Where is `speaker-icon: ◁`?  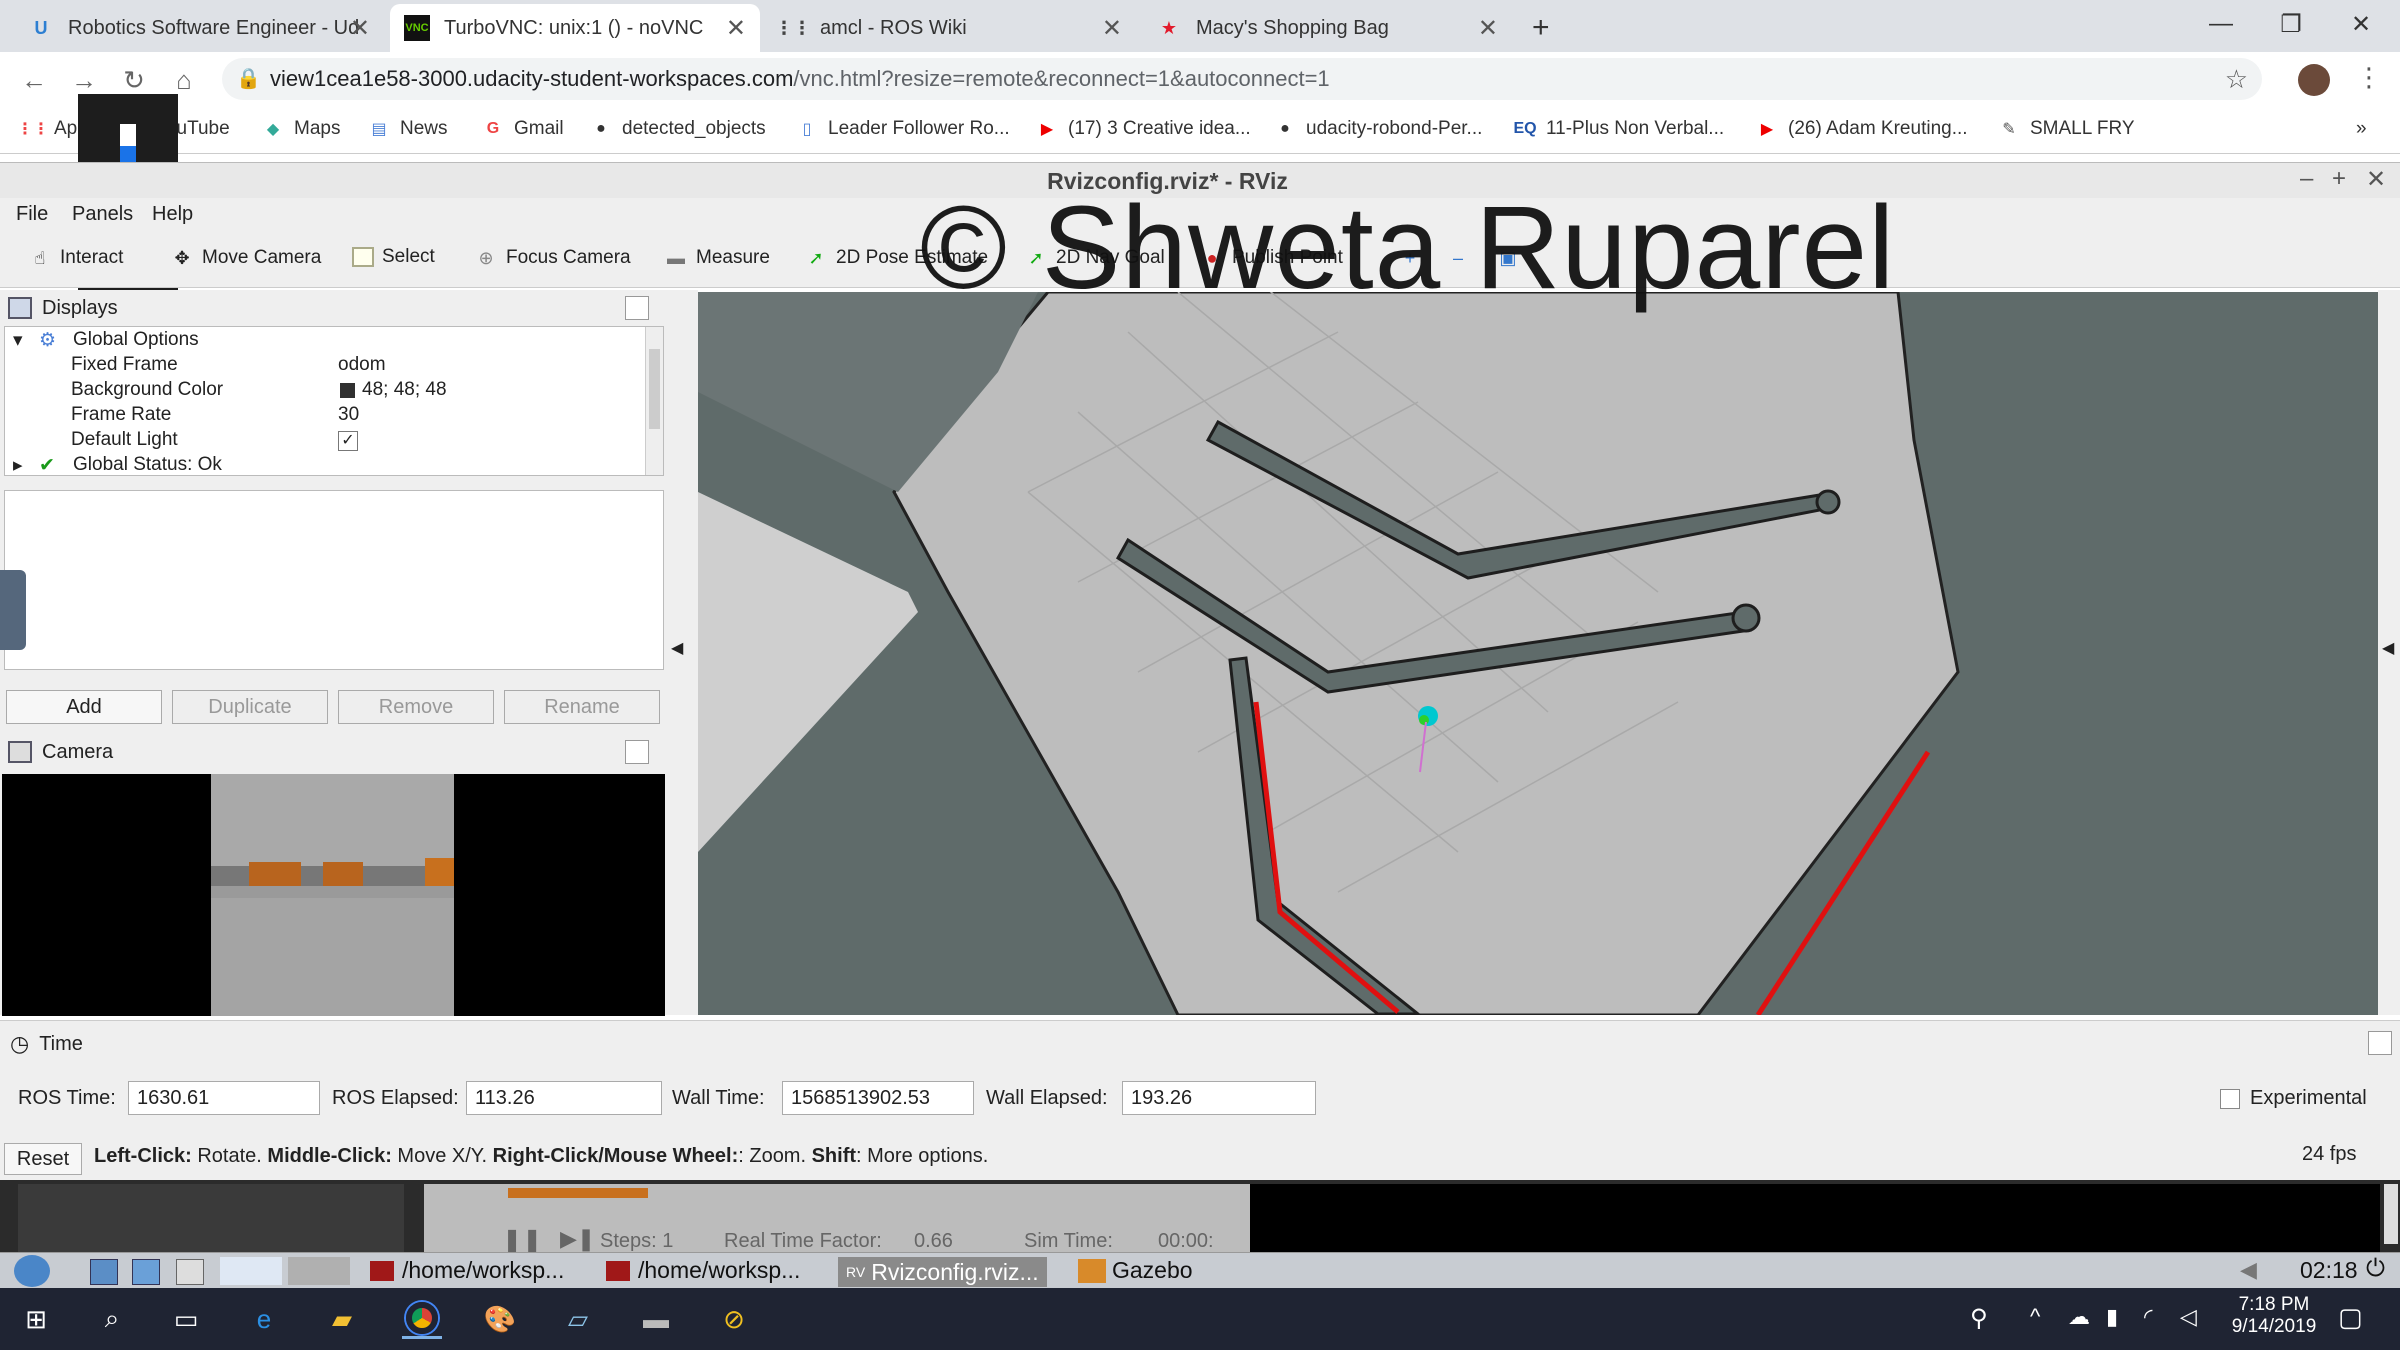
speaker-icon: ◁ is located at coordinates (2188, 1317).